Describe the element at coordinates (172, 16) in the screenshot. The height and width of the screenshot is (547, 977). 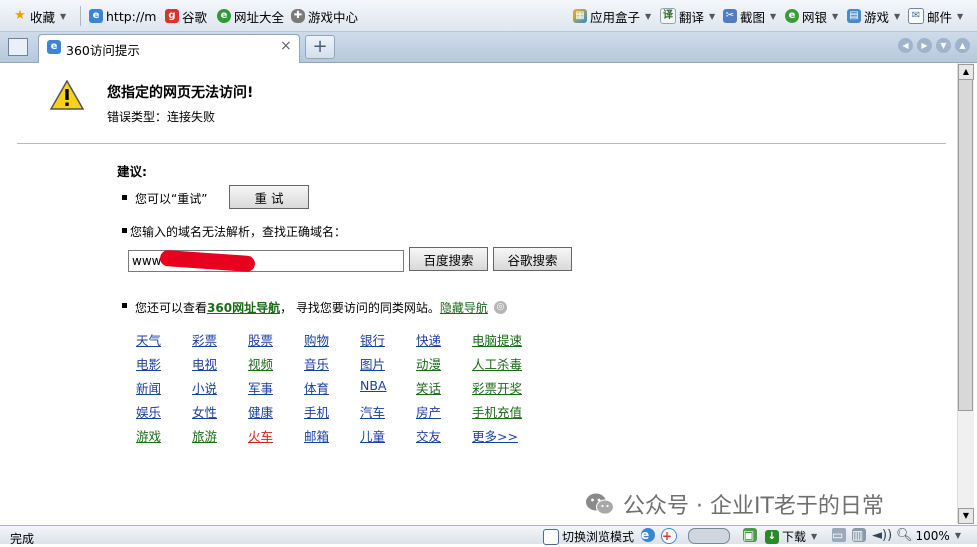
I see `google-icon: g` at that location.